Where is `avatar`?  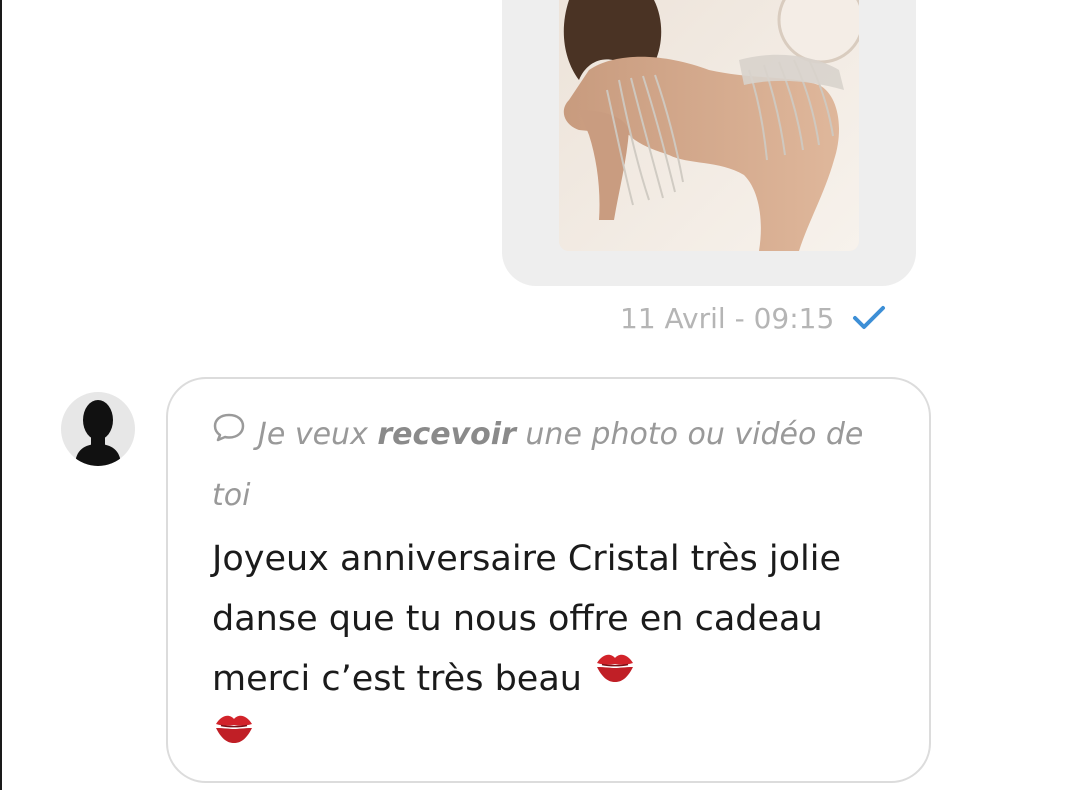 avatar is located at coordinates (98, 429).